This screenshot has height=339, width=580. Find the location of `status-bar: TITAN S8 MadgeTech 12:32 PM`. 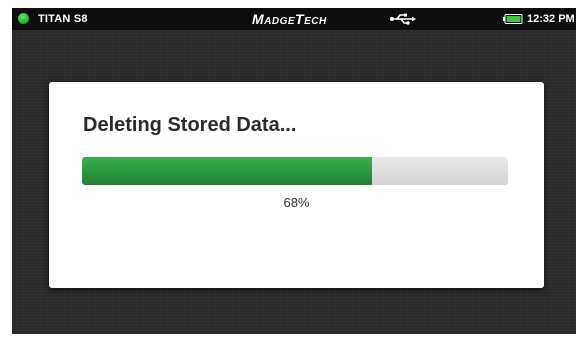

status-bar: TITAN S8 MadgeTech 12:32 PM is located at coordinates (294, 19).